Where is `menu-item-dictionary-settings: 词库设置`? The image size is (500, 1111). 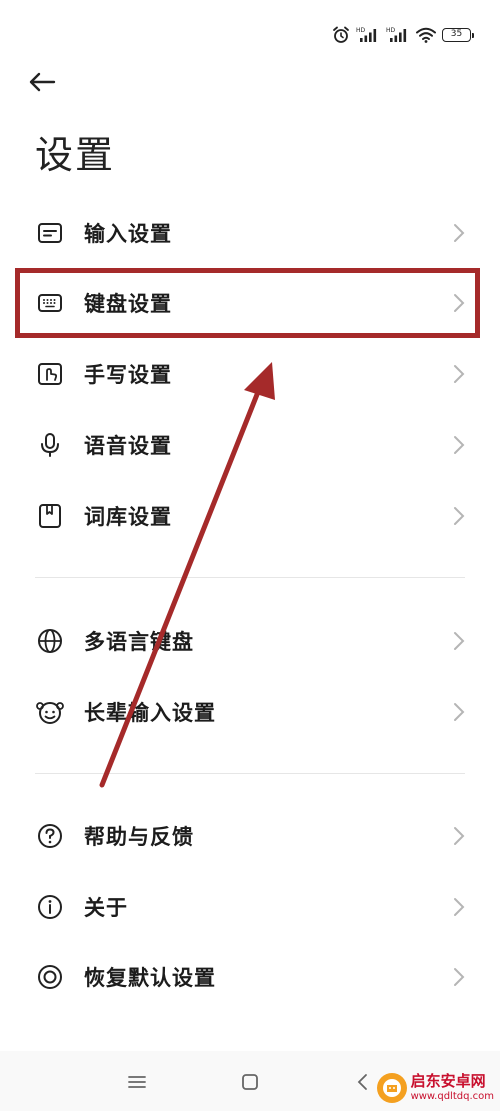
menu-item-dictionary-settings: 词库设置 is located at coordinates (250, 516).